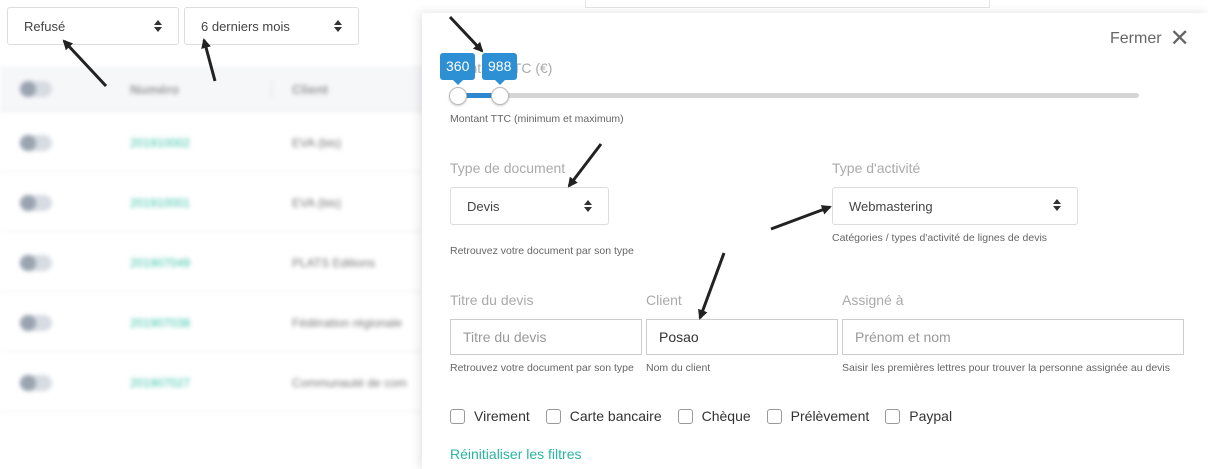  What do you see at coordinates (310, 89) in the screenshot?
I see `header-client: Client` at bounding box center [310, 89].